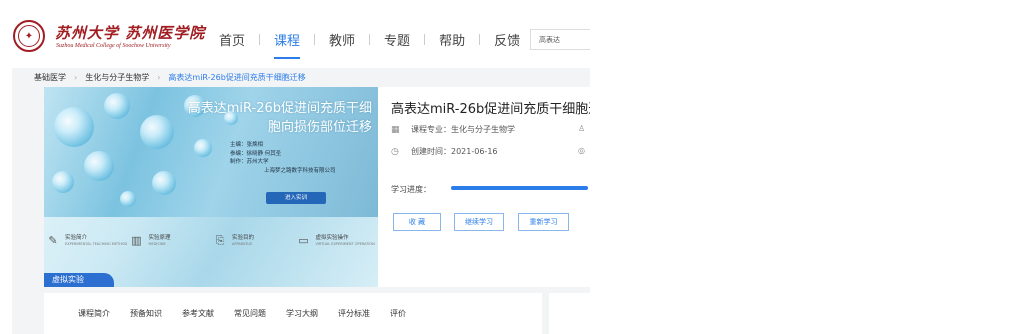  I want to click on nav-teachers: 教师, so click(342, 39).